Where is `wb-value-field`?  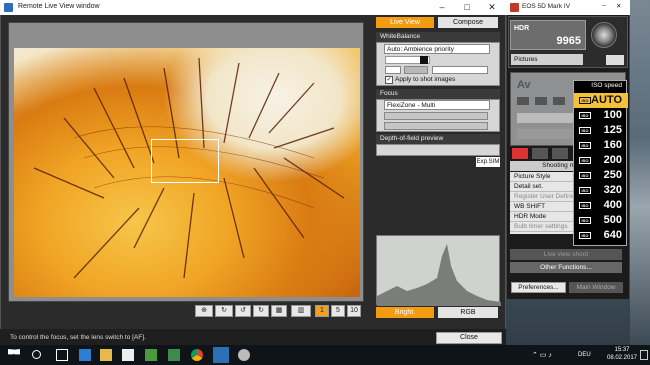 wb-value-field is located at coordinates (460, 70).